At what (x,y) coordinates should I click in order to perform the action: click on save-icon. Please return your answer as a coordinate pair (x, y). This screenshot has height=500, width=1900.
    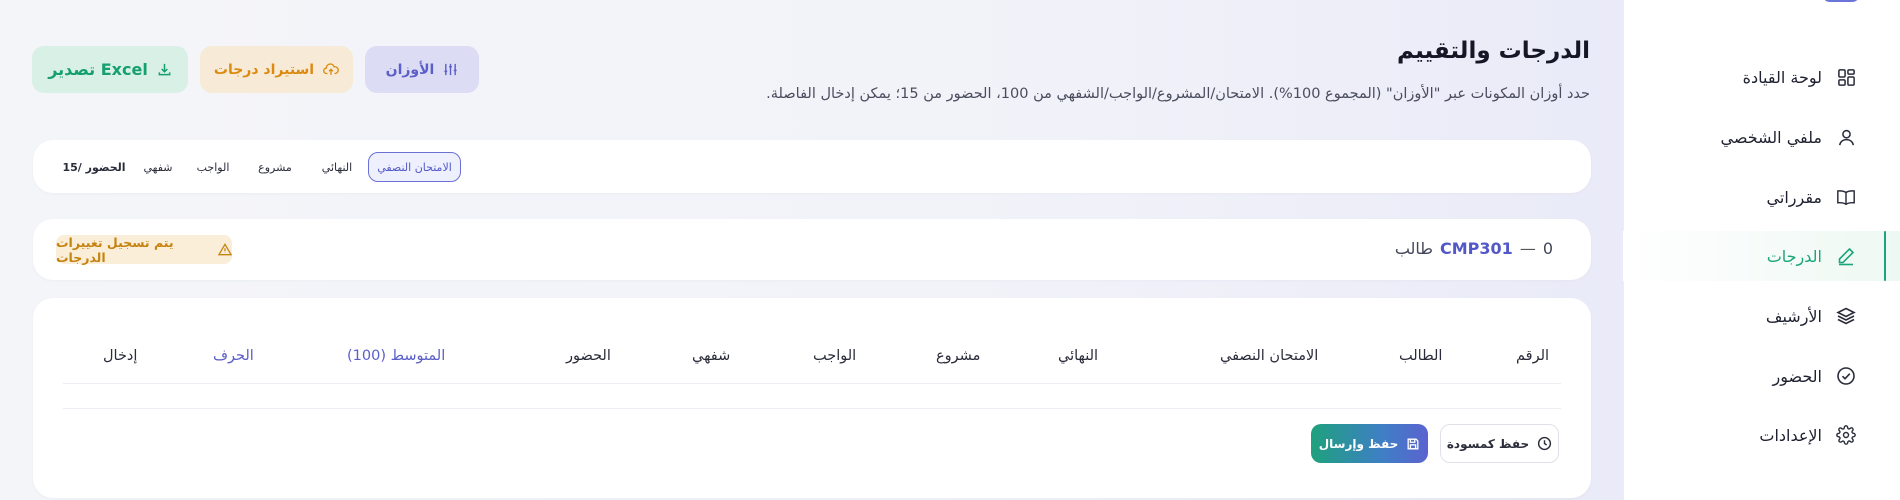
    Looking at the image, I should click on (1413, 444).